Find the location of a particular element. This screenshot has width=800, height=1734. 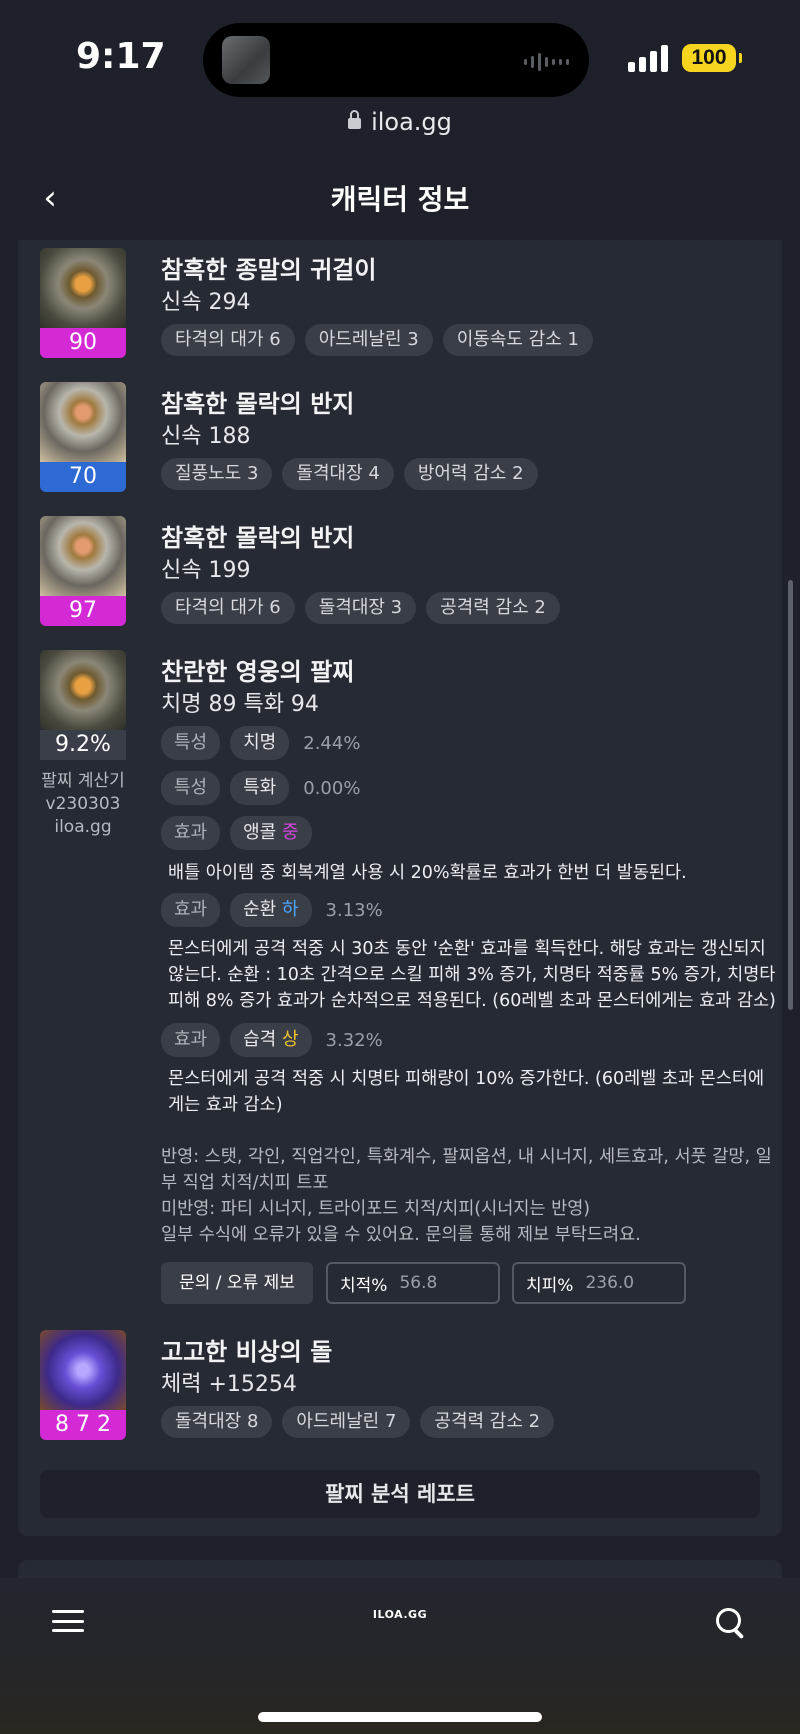

page-header: ‹ 캐릭터 정보 is located at coordinates (400, 199).